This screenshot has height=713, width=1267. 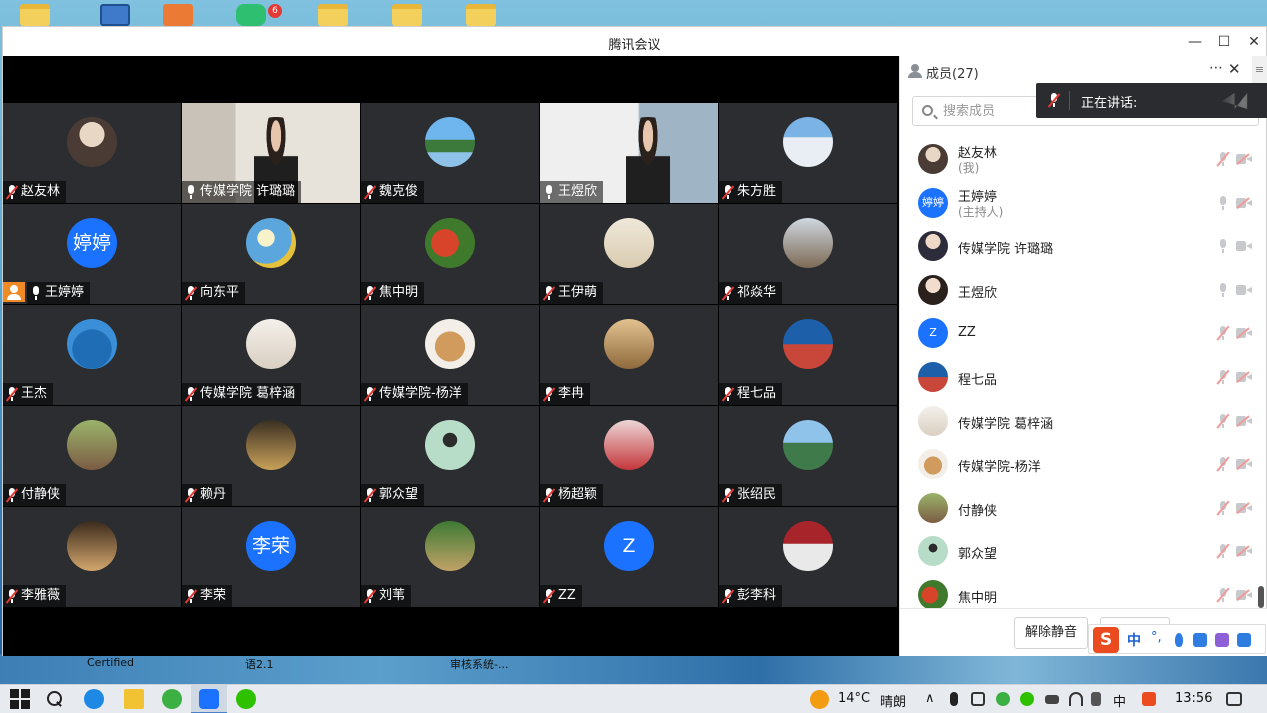 What do you see at coordinates (629, 456) in the screenshot?
I see `video-tile: 杨超颖` at bounding box center [629, 456].